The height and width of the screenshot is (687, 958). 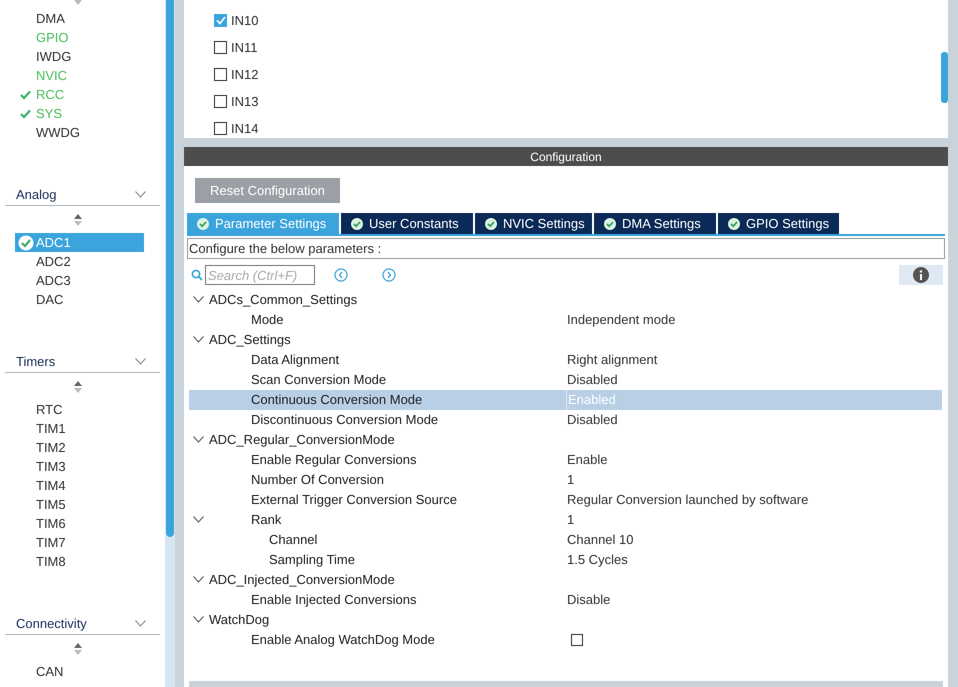 What do you see at coordinates (79, 428) in the screenshot?
I see `sidebar-item: TIM1` at bounding box center [79, 428].